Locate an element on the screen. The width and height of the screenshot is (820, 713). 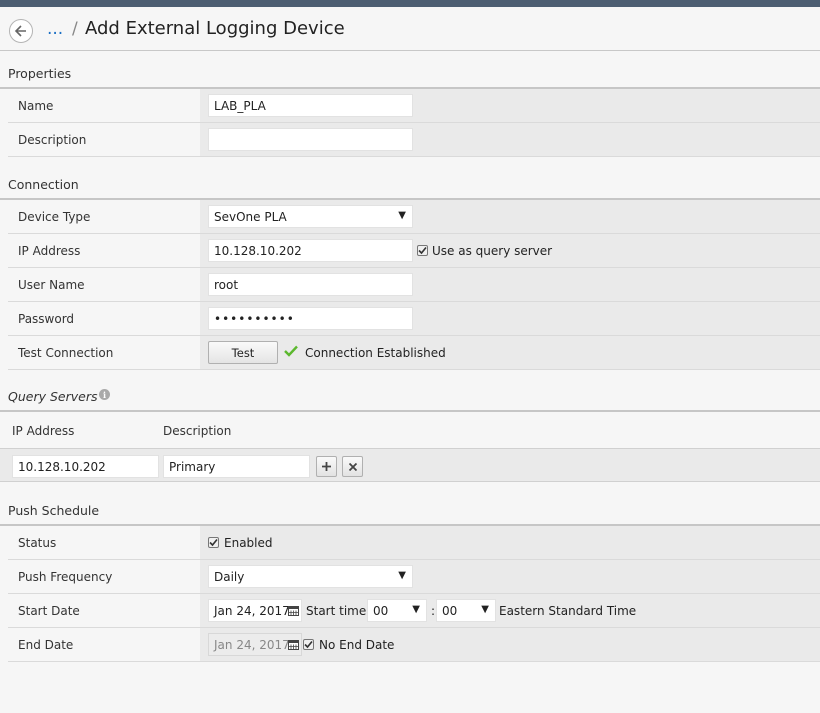
enabled-label: Enabled is located at coordinates (248, 543).